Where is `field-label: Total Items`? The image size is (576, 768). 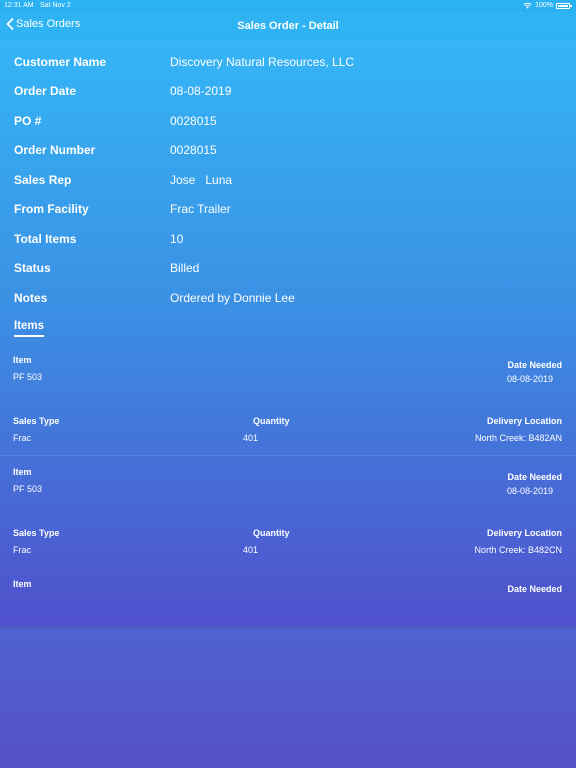
field-label: Total Items is located at coordinates (45, 239).